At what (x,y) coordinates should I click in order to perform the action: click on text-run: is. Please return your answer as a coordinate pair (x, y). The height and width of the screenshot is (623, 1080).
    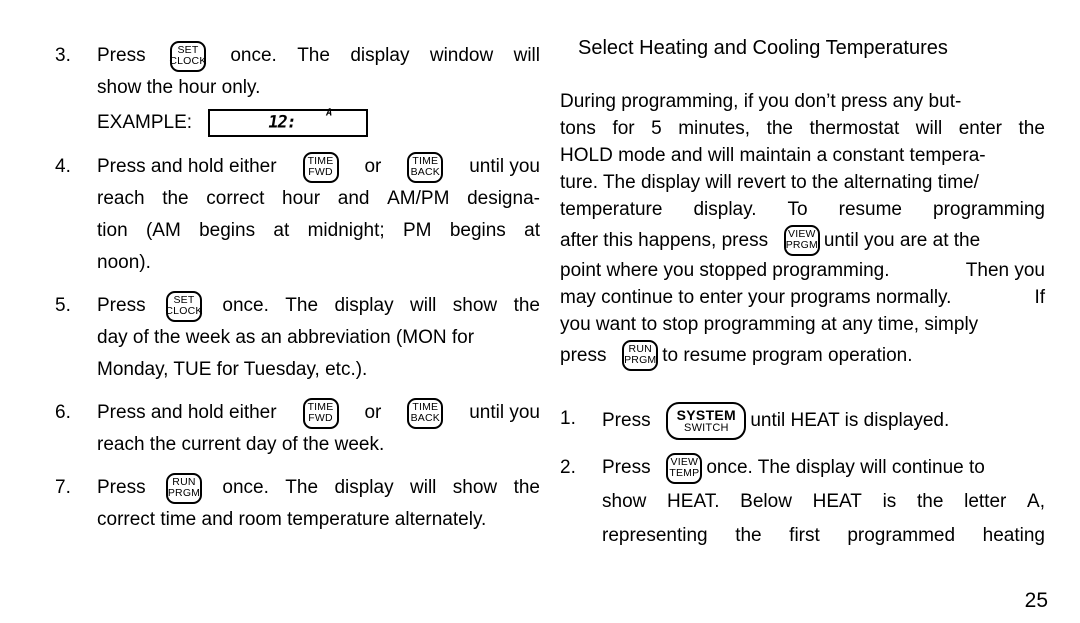
    Looking at the image, I should click on (889, 501).